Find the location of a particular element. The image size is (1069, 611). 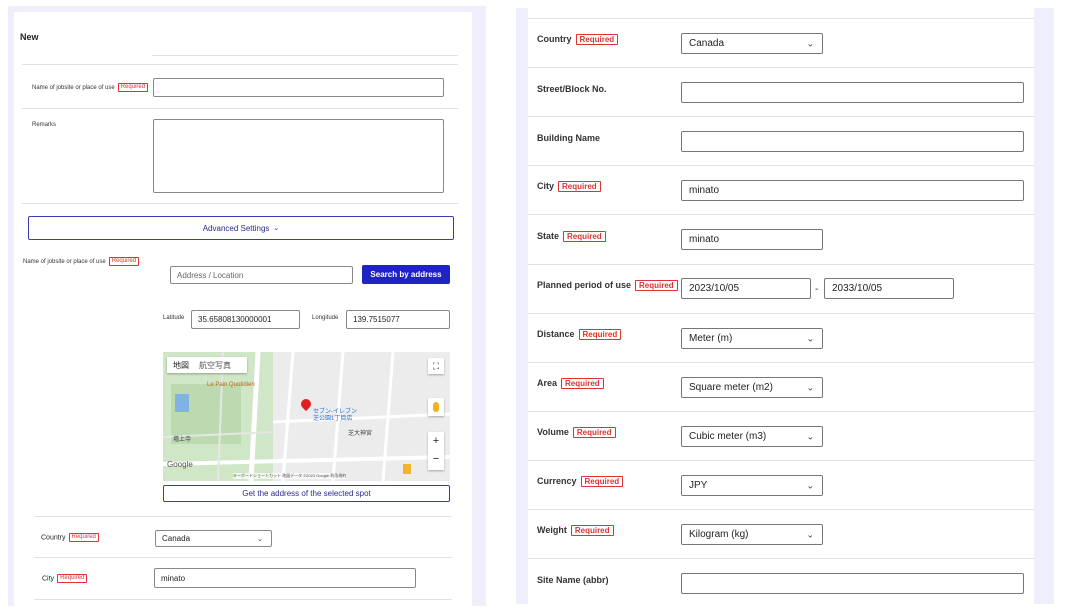

area-select-value: Square meter (m2) is located at coordinates (731, 387).